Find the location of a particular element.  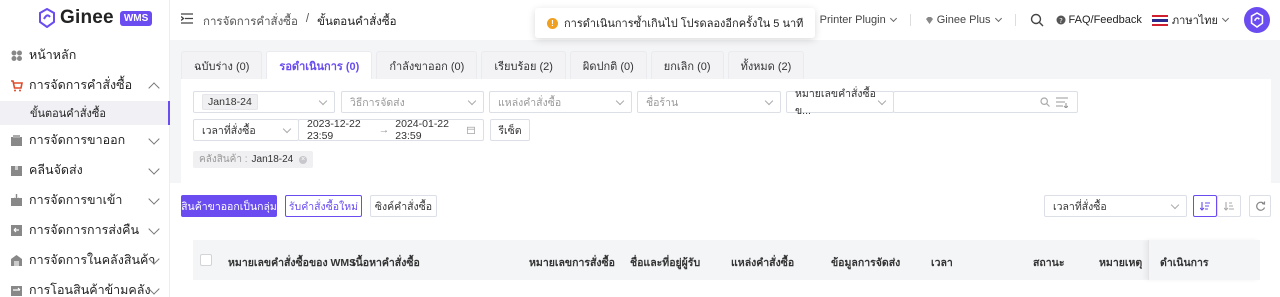

shipping-method-select: วิธีการจัดส่ง is located at coordinates (412, 102).